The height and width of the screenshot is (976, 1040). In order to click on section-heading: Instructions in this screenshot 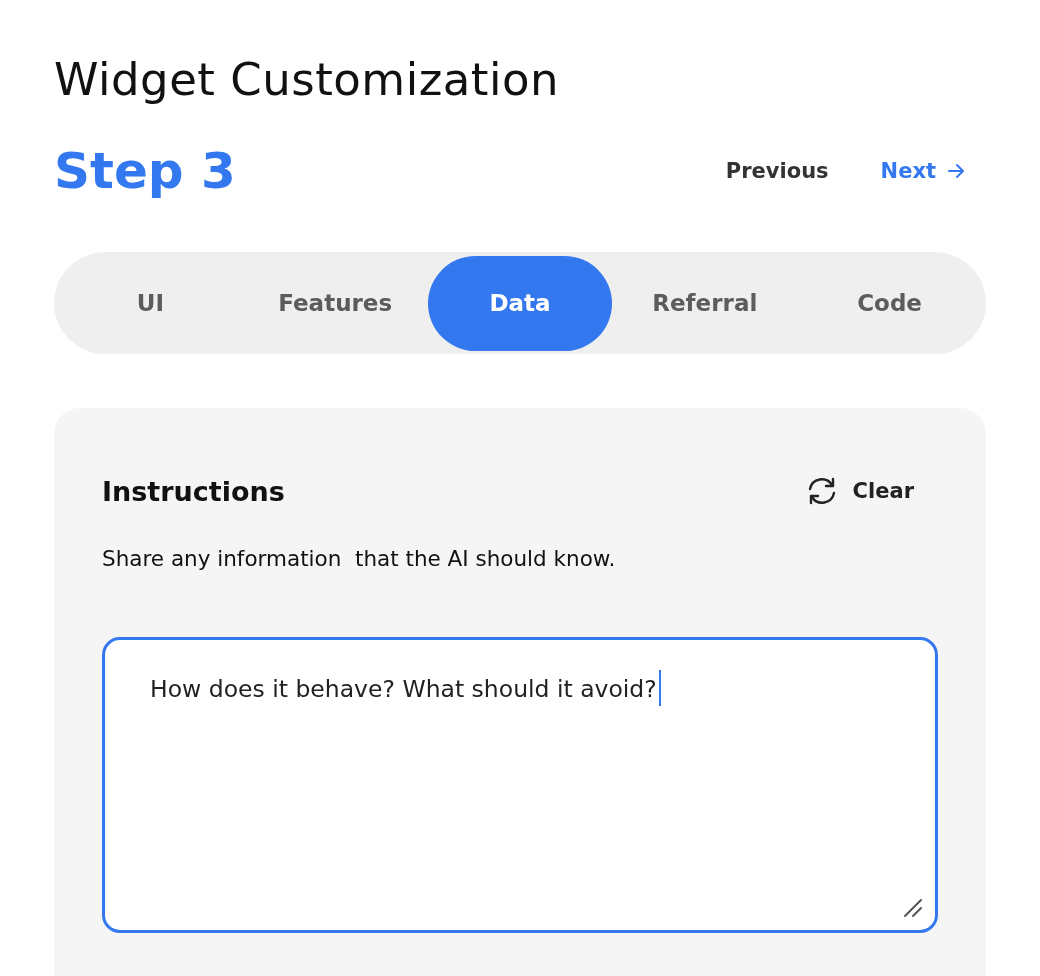, I will do `click(193, 491)`.